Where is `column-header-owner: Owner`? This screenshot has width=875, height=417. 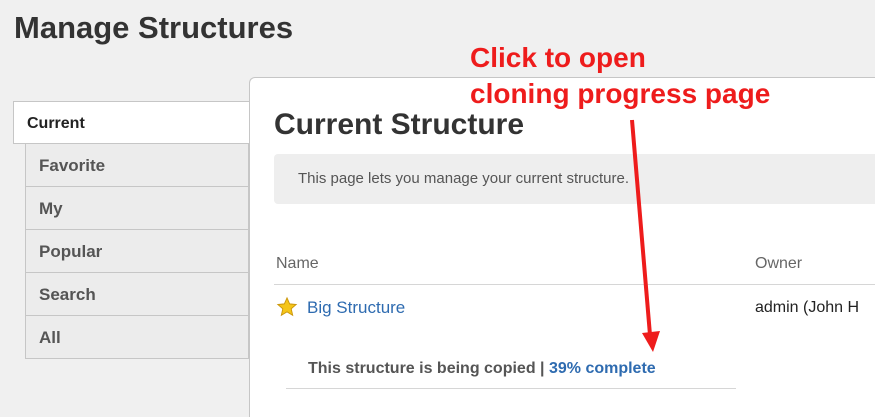 column-header-owner: Owner is located at coordinates (778, 264).